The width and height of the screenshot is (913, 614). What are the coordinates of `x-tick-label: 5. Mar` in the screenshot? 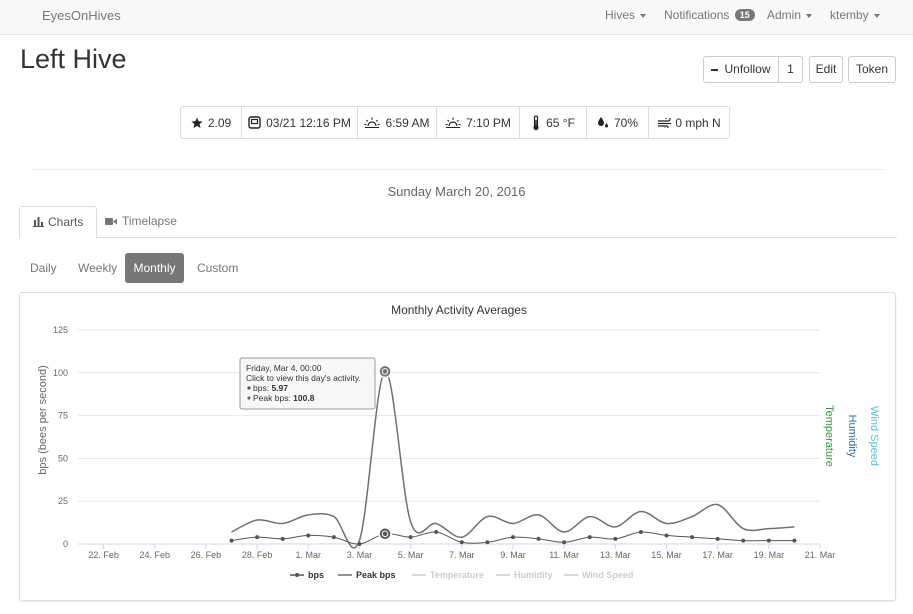 It's located at (411, 555).